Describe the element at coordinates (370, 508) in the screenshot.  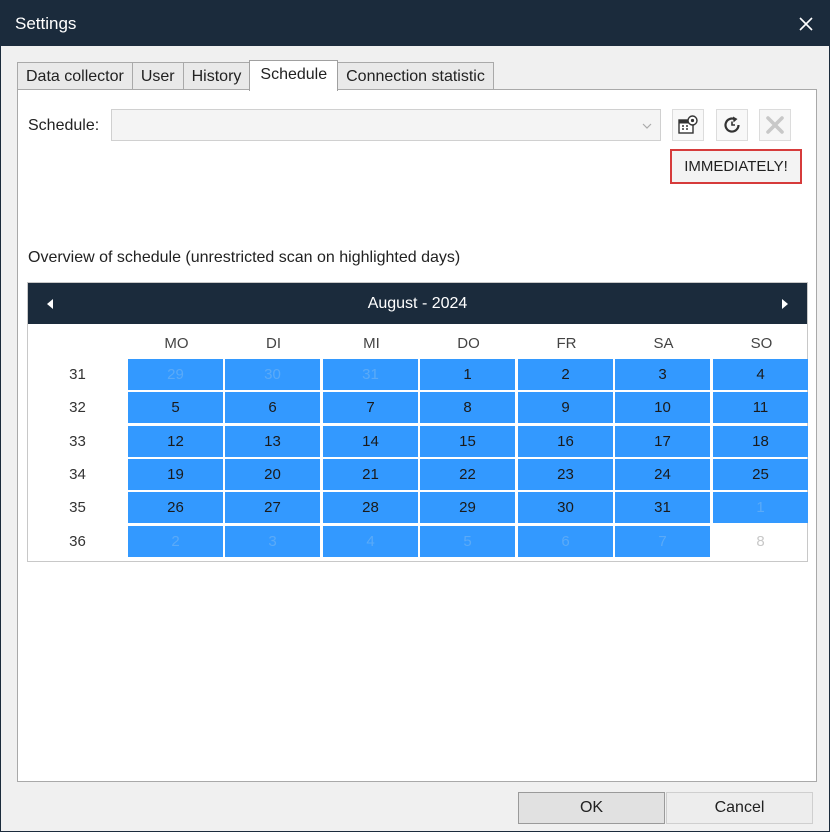
I see `calendar-day: 28` at that location.